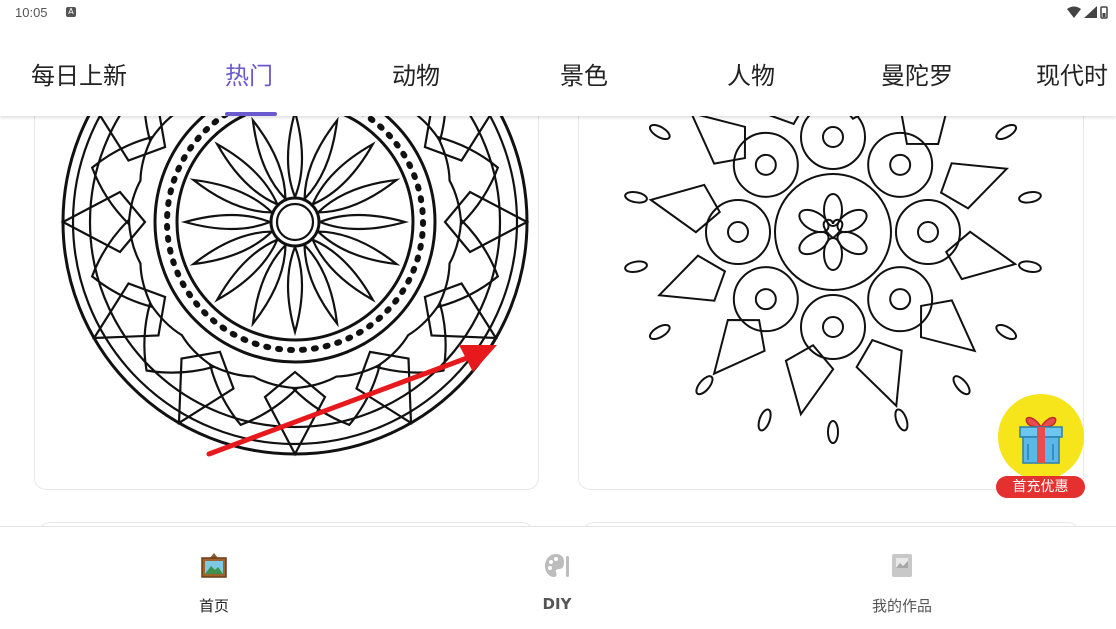 The height and width of the screenshot is (629, 1116). I want to click on nav-diy-label: DIY, so click(557, 604).